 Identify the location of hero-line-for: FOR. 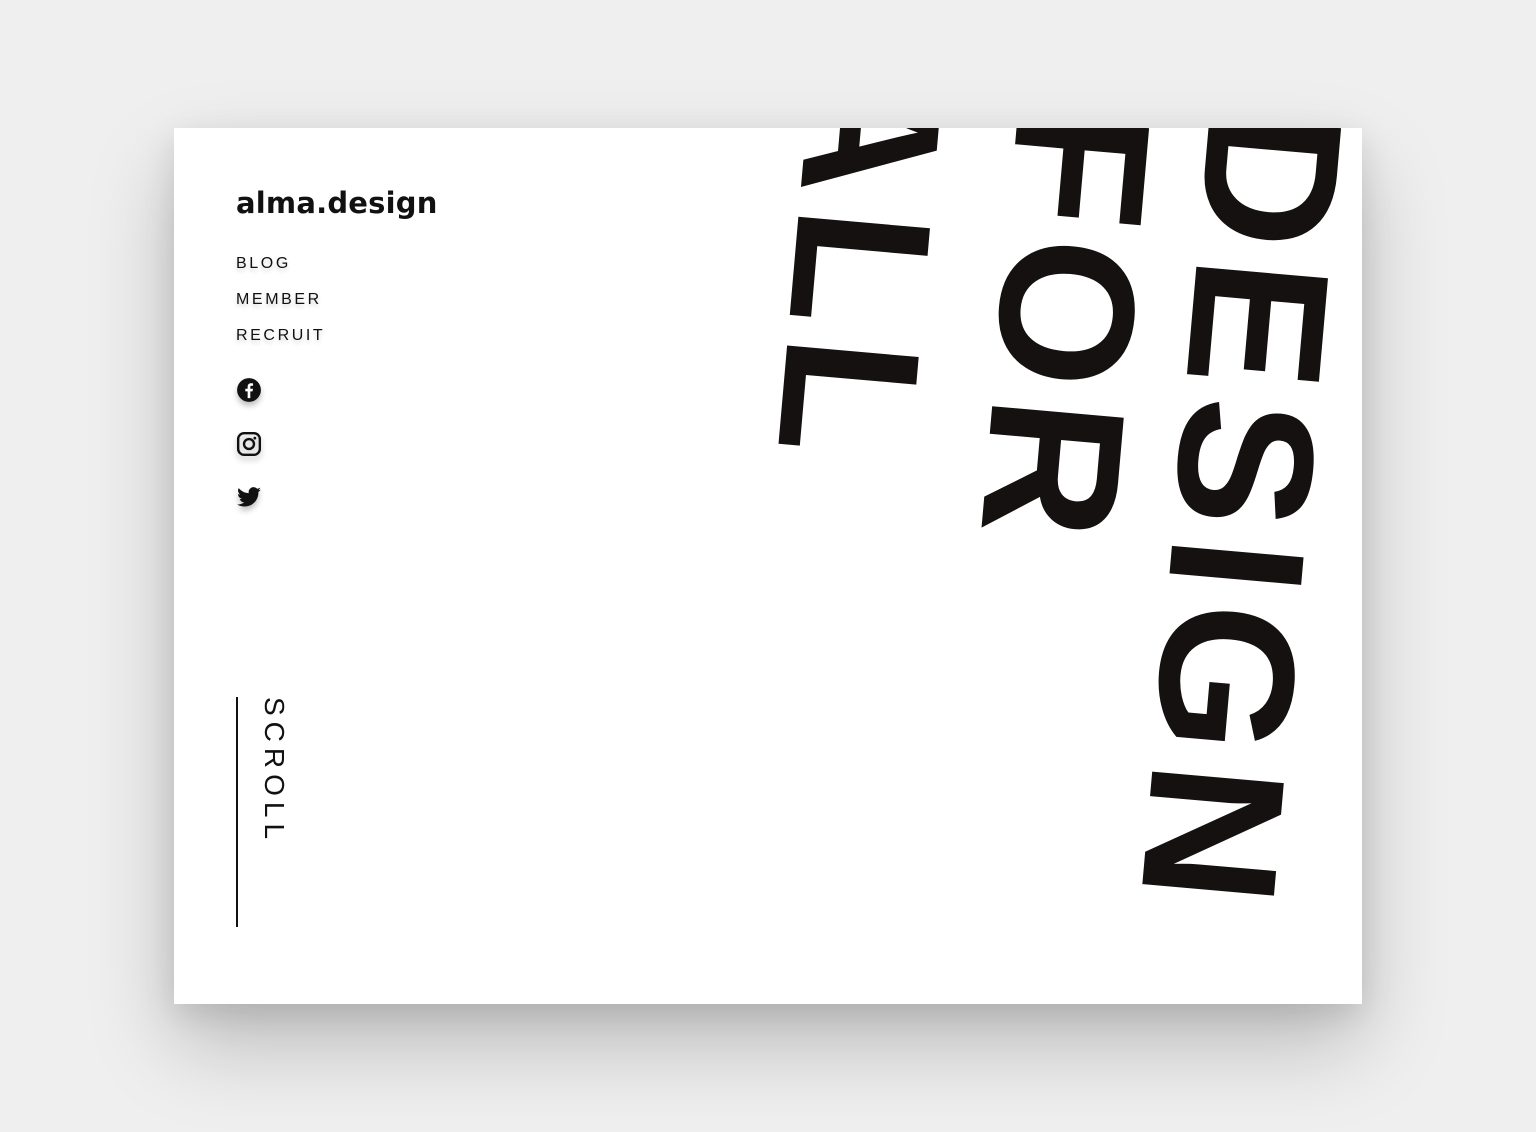
(1065, 343).